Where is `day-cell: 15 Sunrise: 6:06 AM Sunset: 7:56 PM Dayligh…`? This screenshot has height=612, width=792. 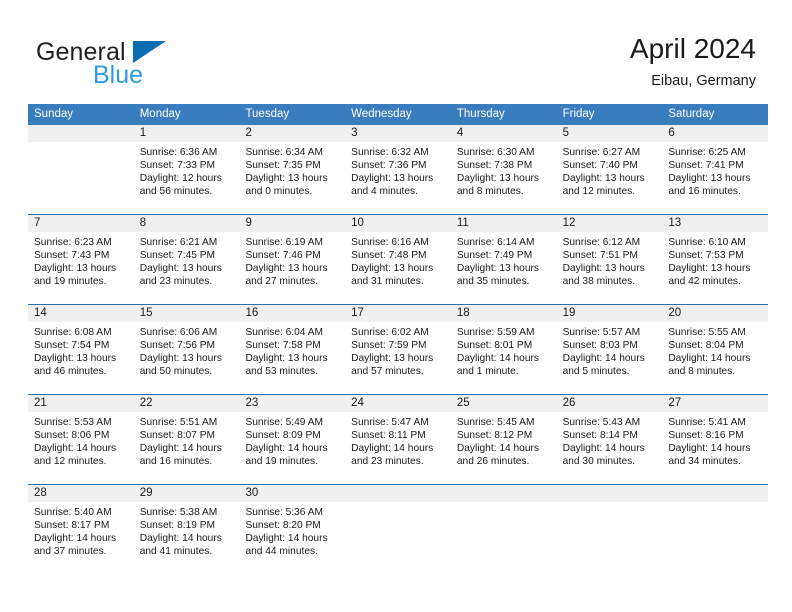 day-cell: 15 Sunrise: 6:06 AM Sunset: 7:56 PM Dayligh… is located at coordinates (186, 349).